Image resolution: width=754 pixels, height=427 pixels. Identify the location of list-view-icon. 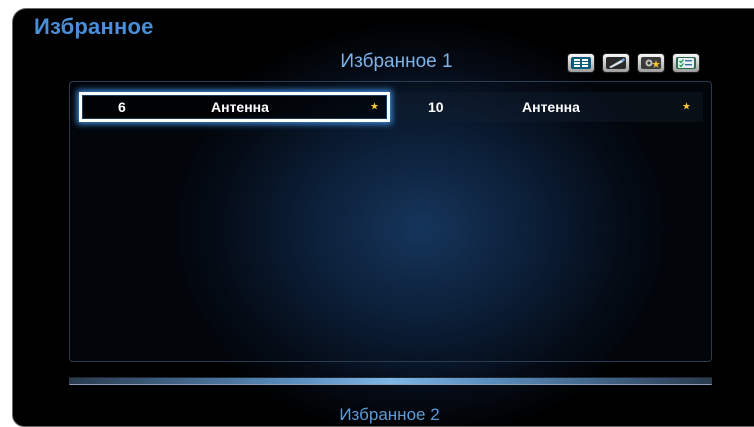
(581, 63).